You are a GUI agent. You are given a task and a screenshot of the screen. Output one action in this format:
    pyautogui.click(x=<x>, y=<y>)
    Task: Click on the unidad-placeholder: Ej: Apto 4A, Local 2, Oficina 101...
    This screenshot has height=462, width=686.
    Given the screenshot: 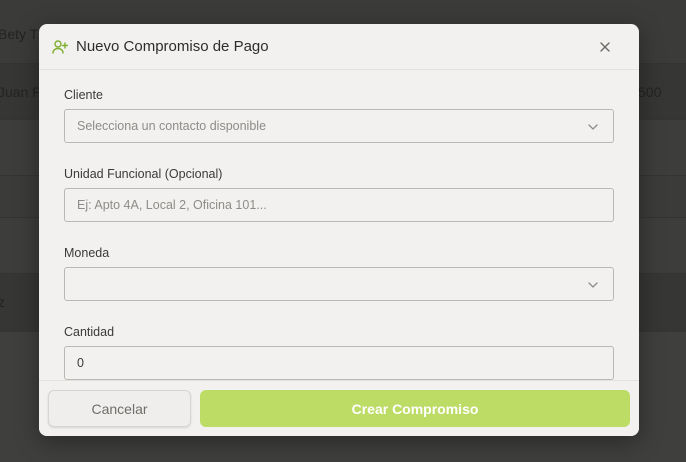 What is the action you would take?
    pyautogui.click(x=172, y=205)
    